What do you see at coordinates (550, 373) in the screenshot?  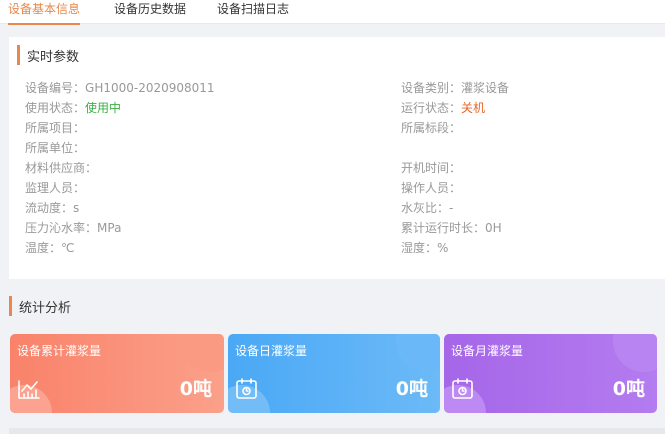 I see `card-monthly-grouting: 设备月灌浆量 0吨` at bounding box center [550, 373].